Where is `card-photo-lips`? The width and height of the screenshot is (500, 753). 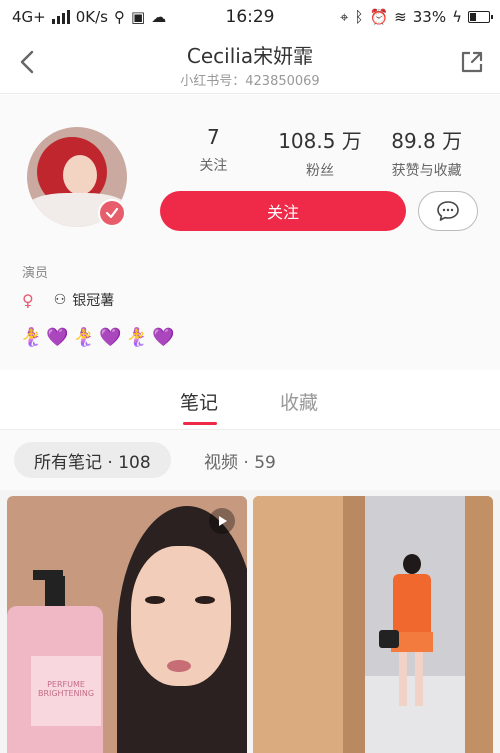 card-photo-lips is located at coordinates (179, 666).